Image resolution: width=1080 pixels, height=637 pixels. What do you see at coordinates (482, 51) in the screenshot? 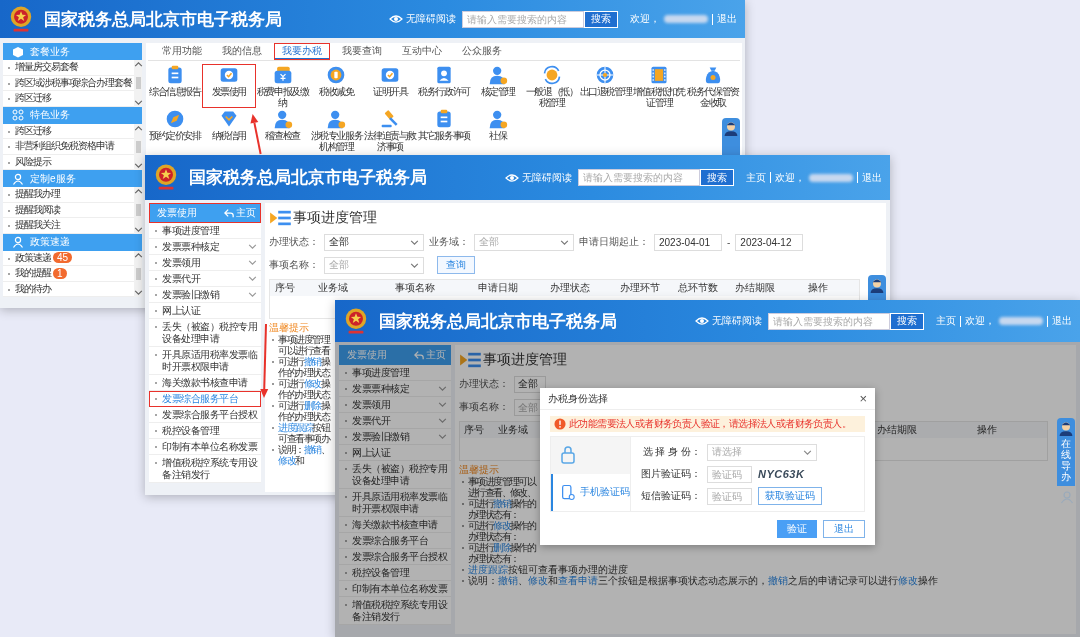
I see `tab: 公众服务` at bounding box center [482, 51].